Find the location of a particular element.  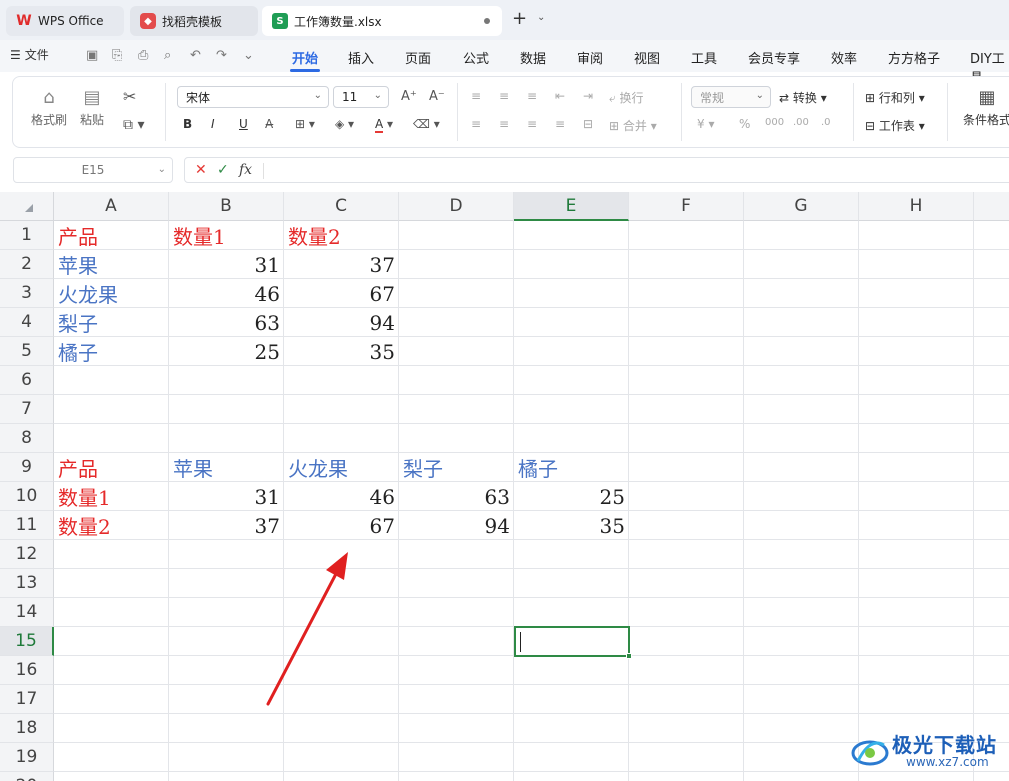

watermark-url: www.xz7.com is located at coordinates (947, 762).